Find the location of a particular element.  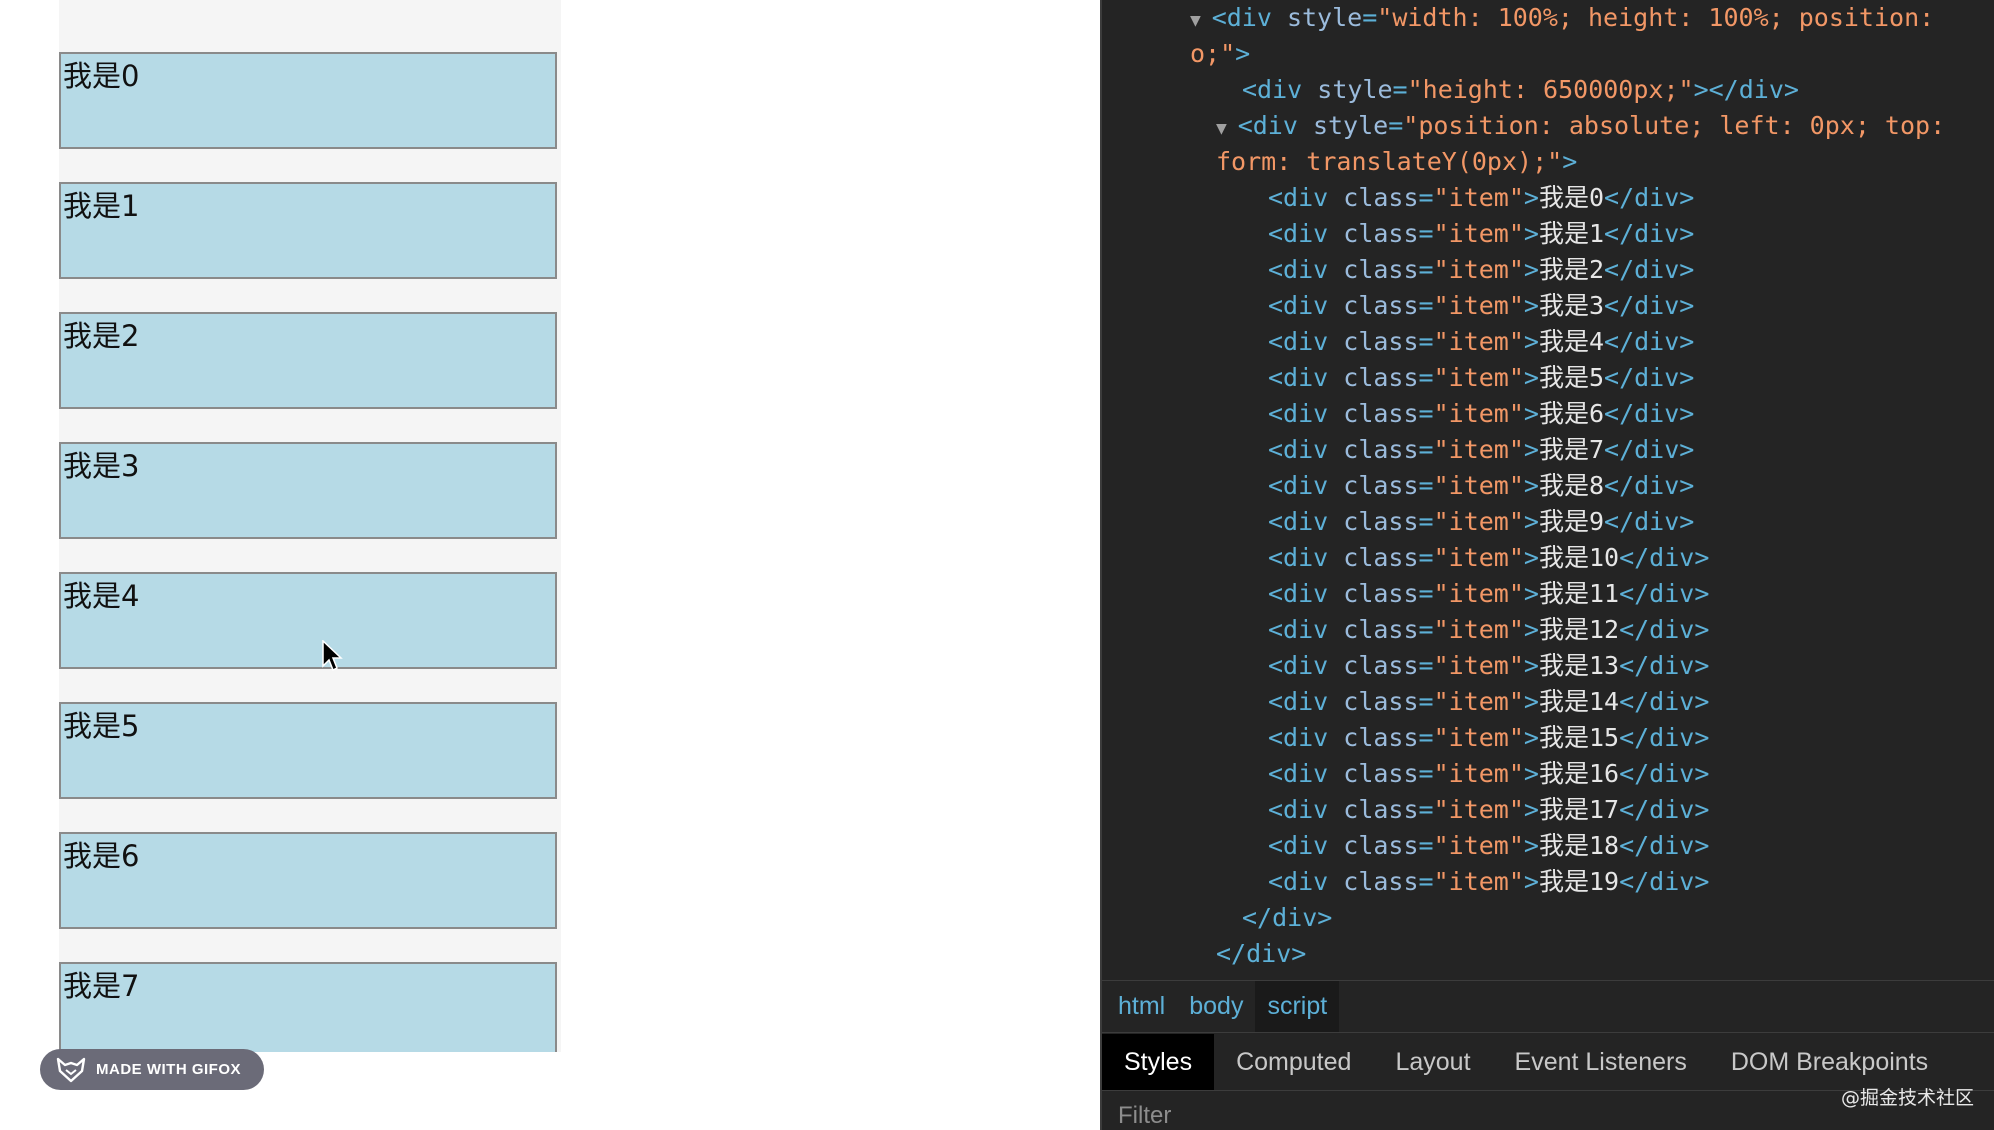

list-item: 我是4 is located at coordinates (308, 620).